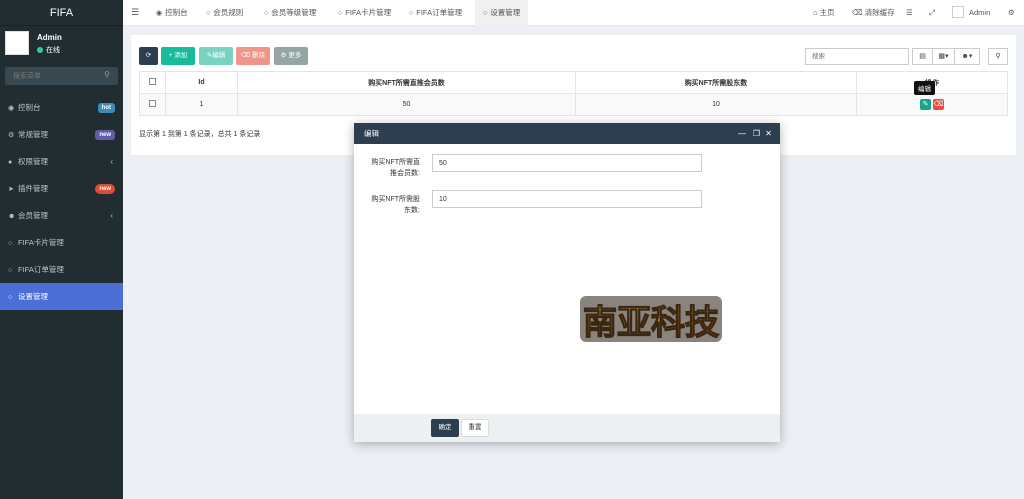 This screenshot has height=499, width=1024. Describe the element at coordinates (10, 162) in the screenshot. I see `group-icon: ●` at that location.